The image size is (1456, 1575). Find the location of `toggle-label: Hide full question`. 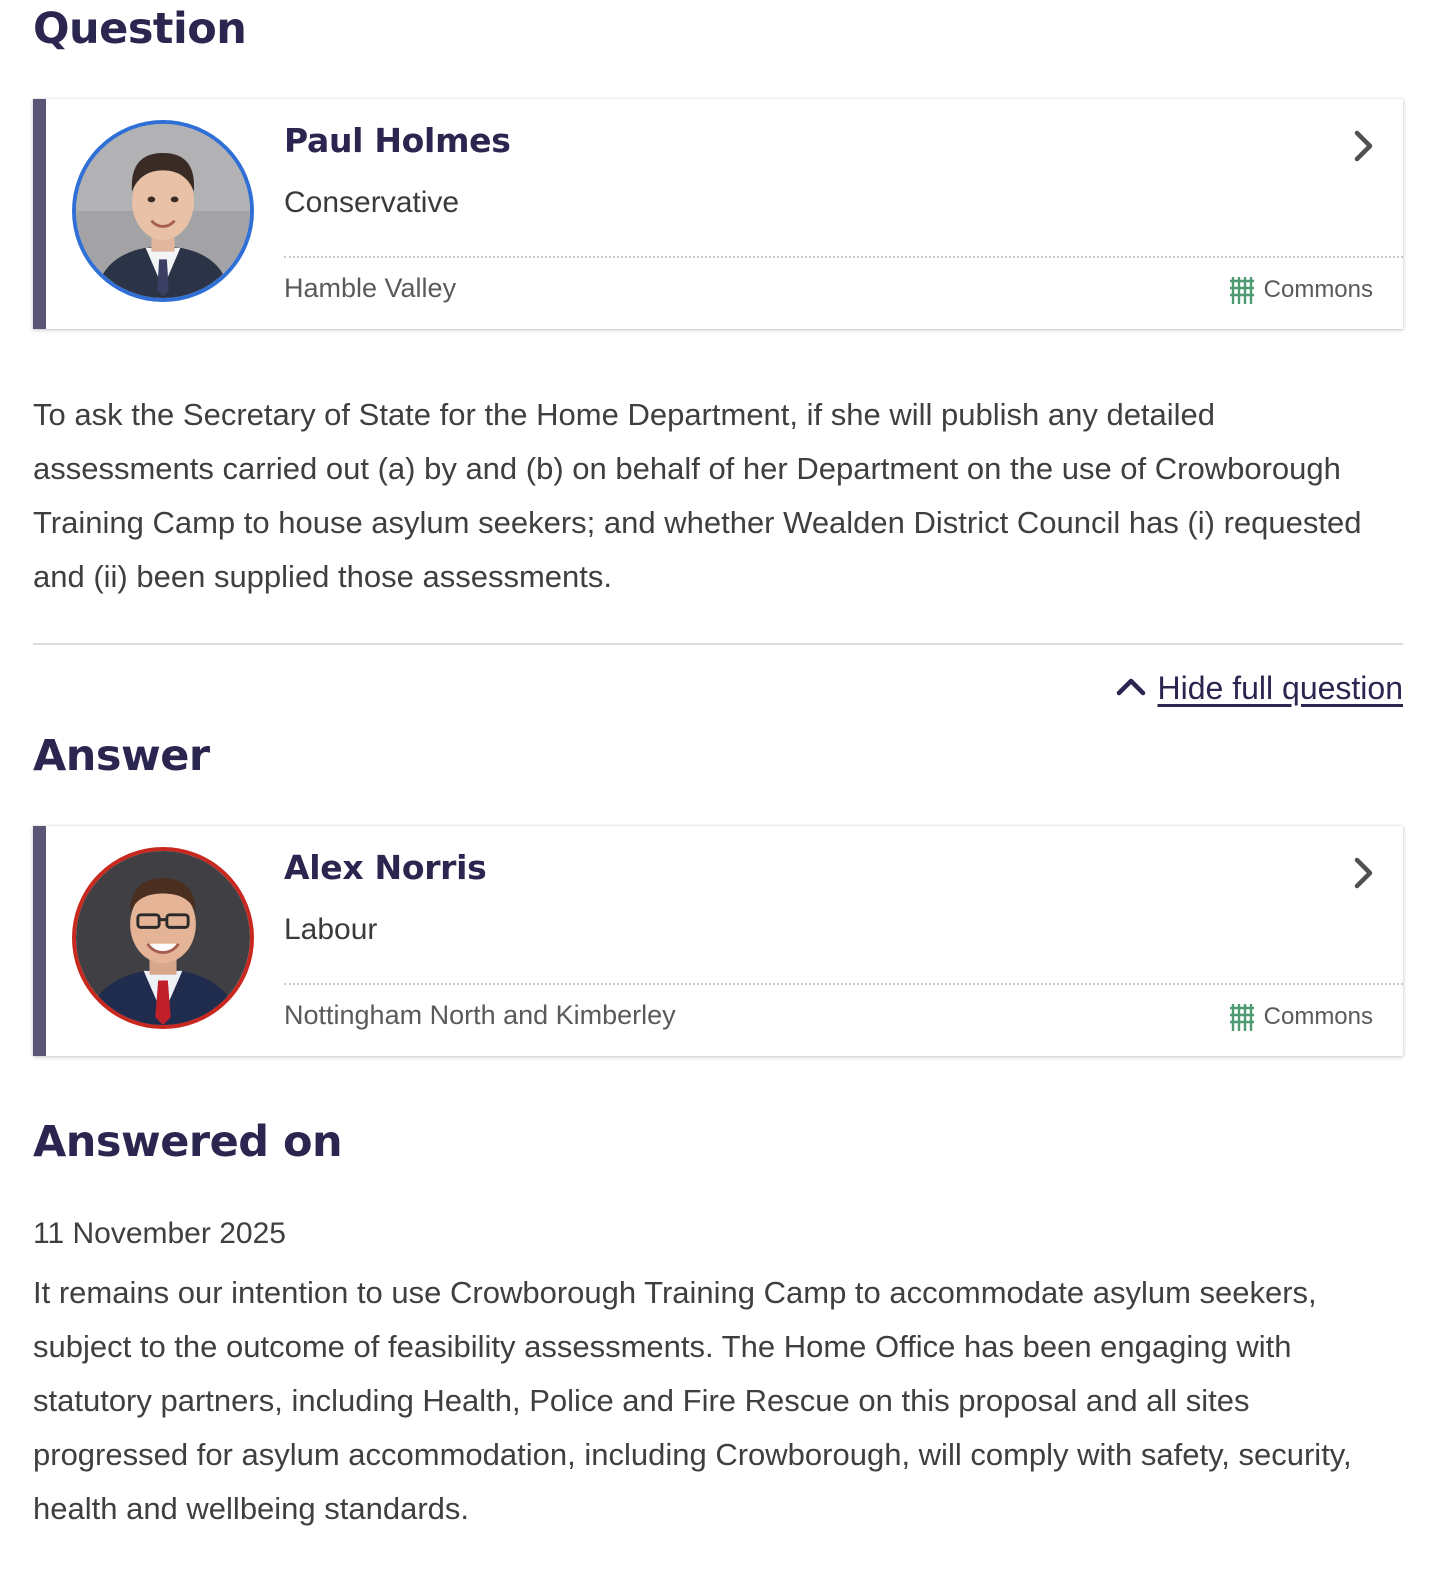

toggle-label: Hide full question is located at coordinates (1280, 688).